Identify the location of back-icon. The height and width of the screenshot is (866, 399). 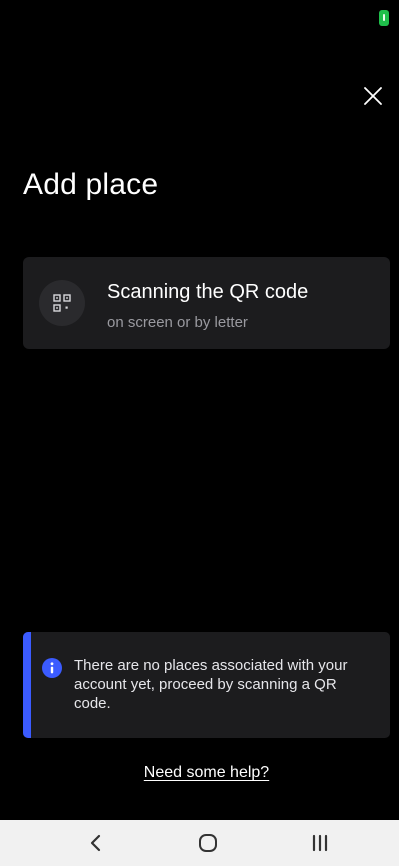
(95, 843).